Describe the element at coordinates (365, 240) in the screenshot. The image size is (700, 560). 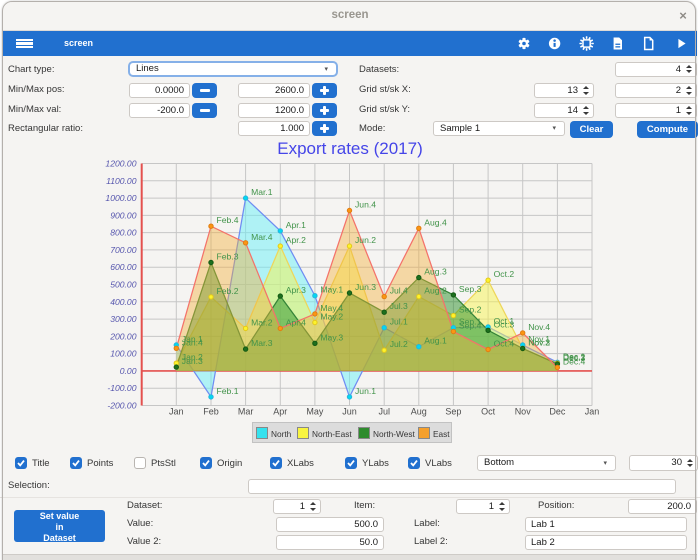
I see `svg-text: Jun.2` at that location.